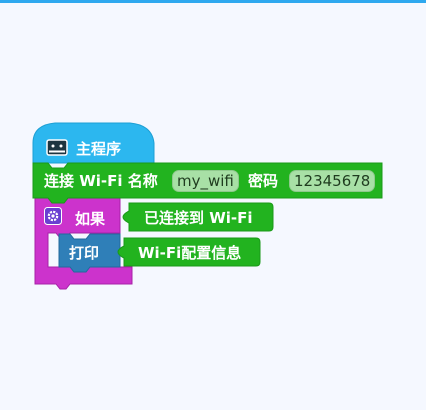 The height and width of the screenshot is (410, 426). What do you see at coordinates (190, 253) in the screenshot?
I see `wifi-config-info-label: Wi-Fi配置信息` at bounding box center [190, 253].